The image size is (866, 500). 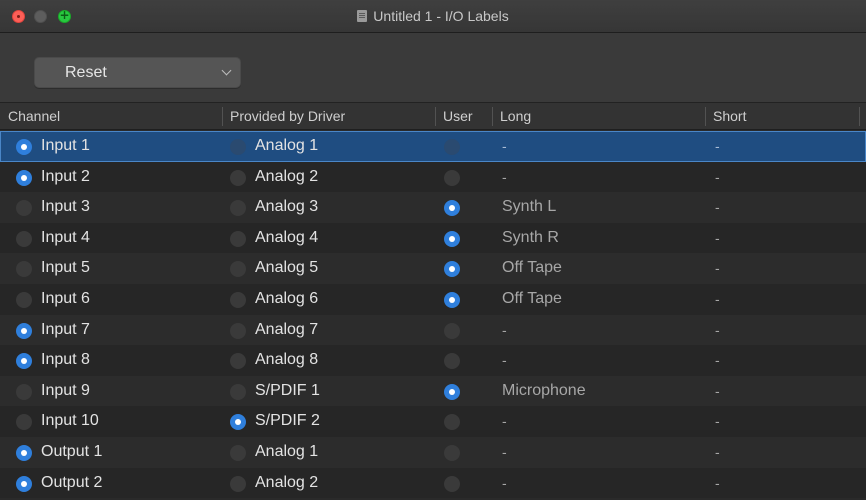 I want to click on table-row: Input 9 S/PDIF 1 Microphone -, so click(x=433, y=391).